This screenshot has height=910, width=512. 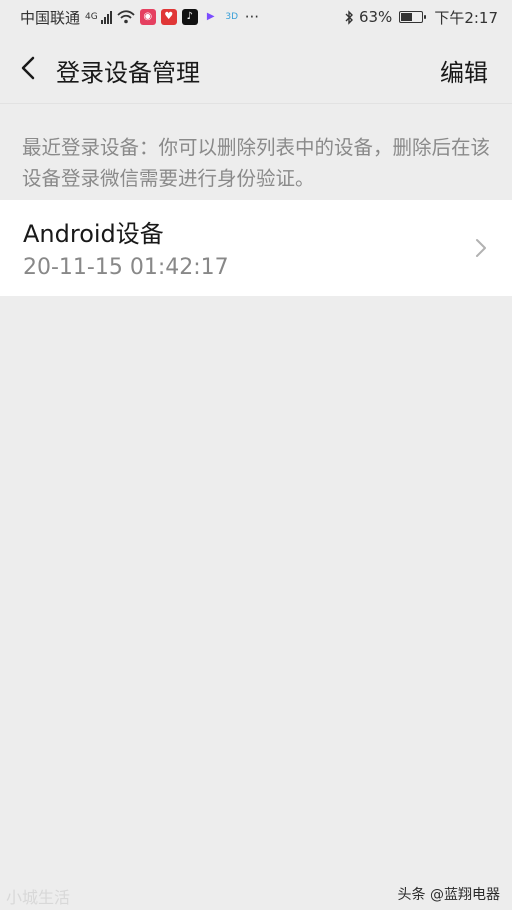 What do you see at coordinates (91, 17) in the screenshot?
I see `network-label: 4G` at bounding box center [91, 17].